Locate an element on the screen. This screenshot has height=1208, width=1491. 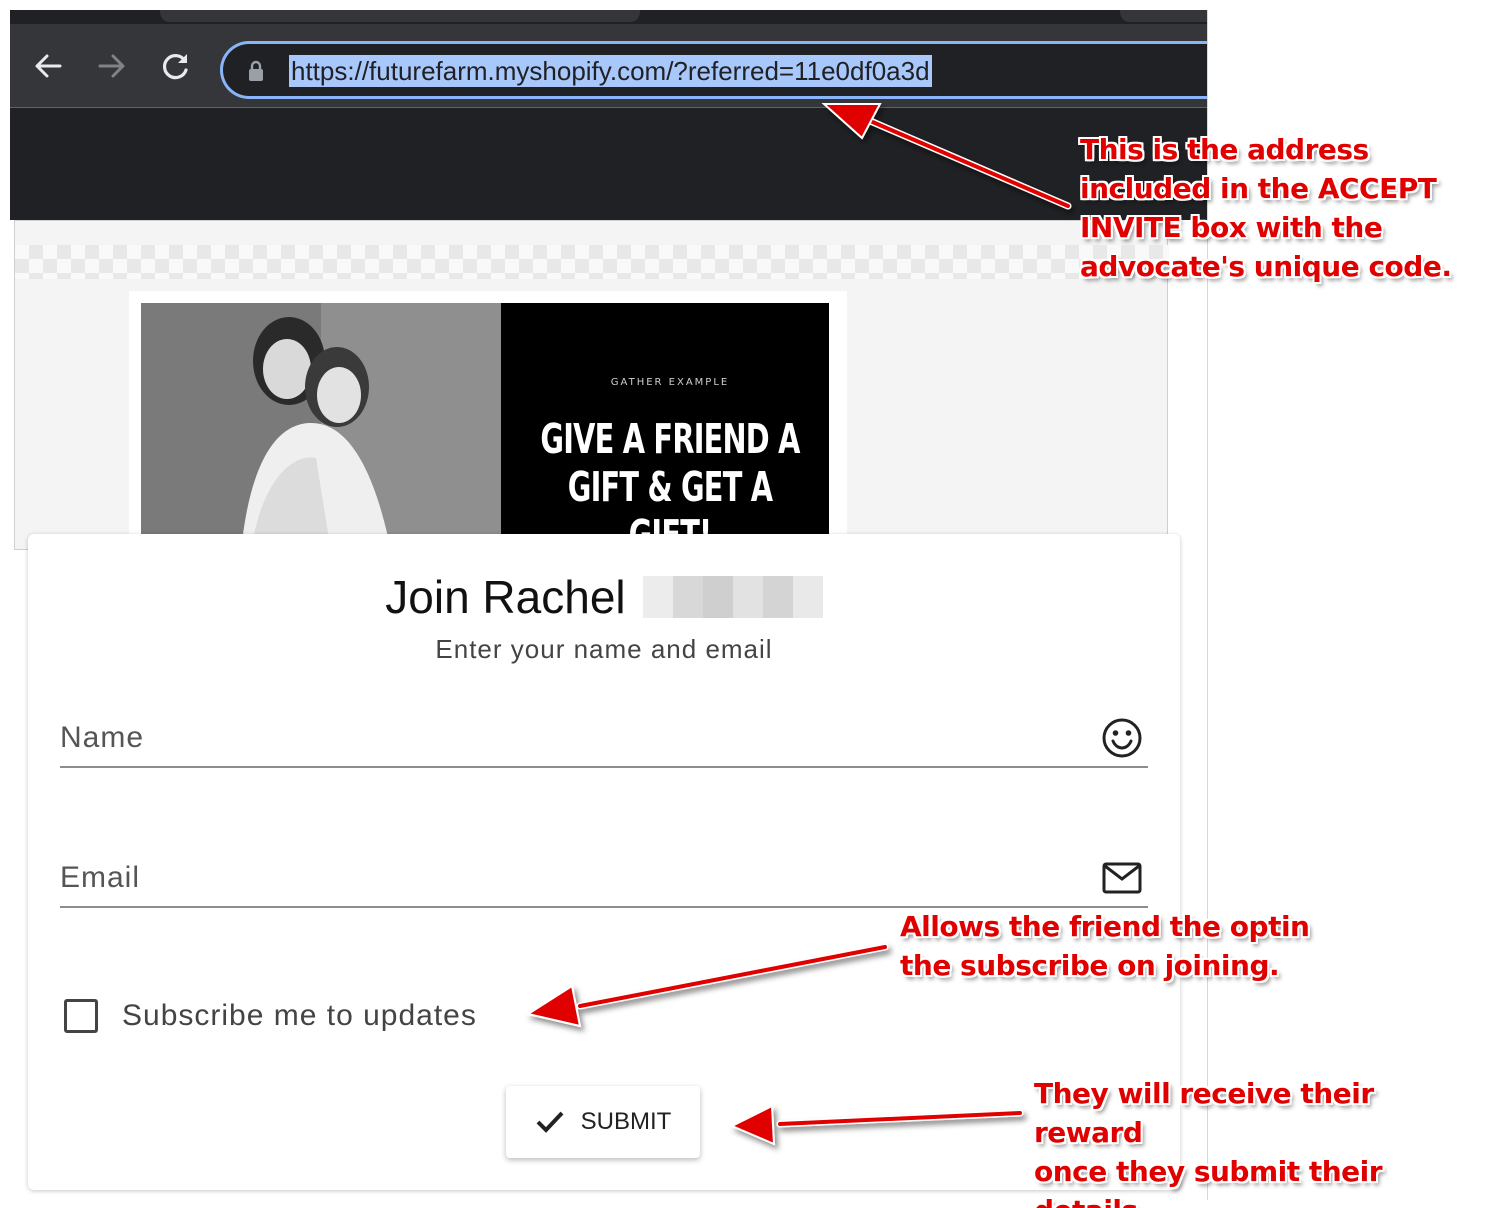
forward-arrow-icon is located at coordinates (111, 66).